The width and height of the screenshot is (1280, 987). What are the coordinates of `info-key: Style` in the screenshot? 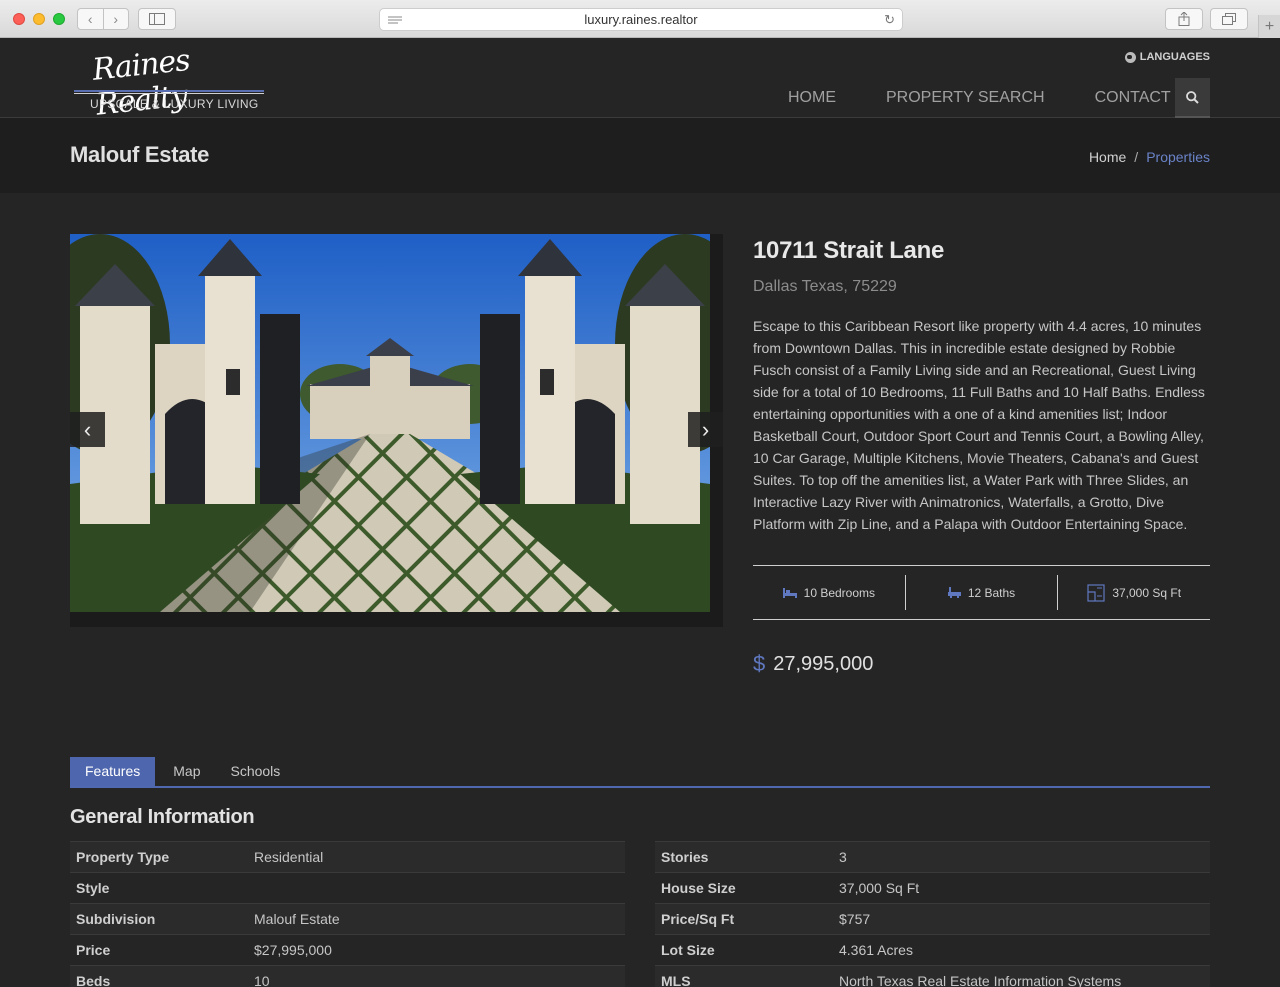 It's located at (93, 888).